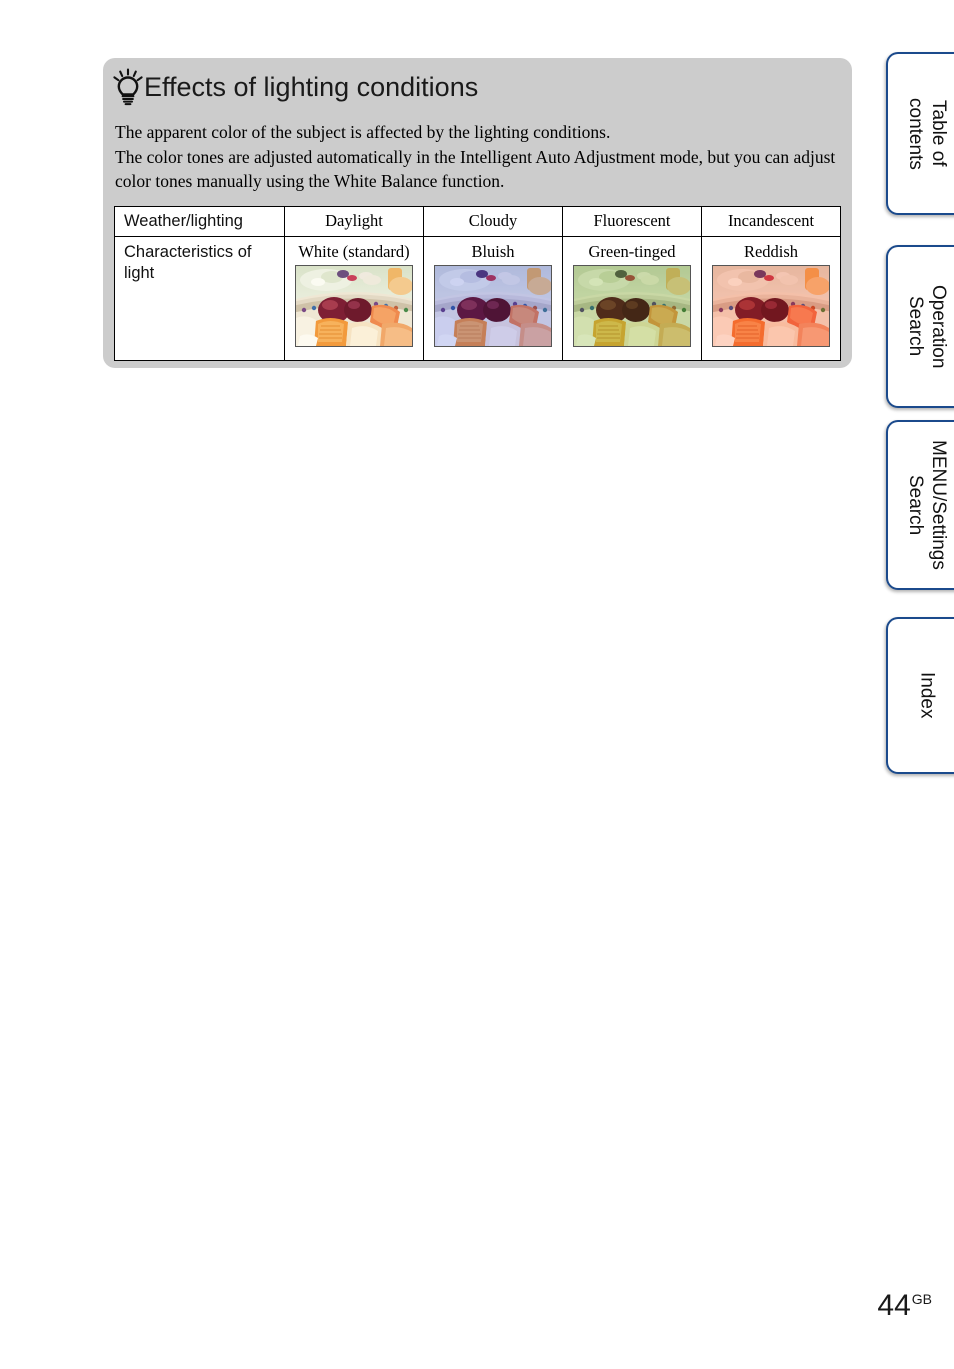  Describe the element at coordinates (921, 1299) in the screenshot. I see `page-number-suffix: GB` at that location.